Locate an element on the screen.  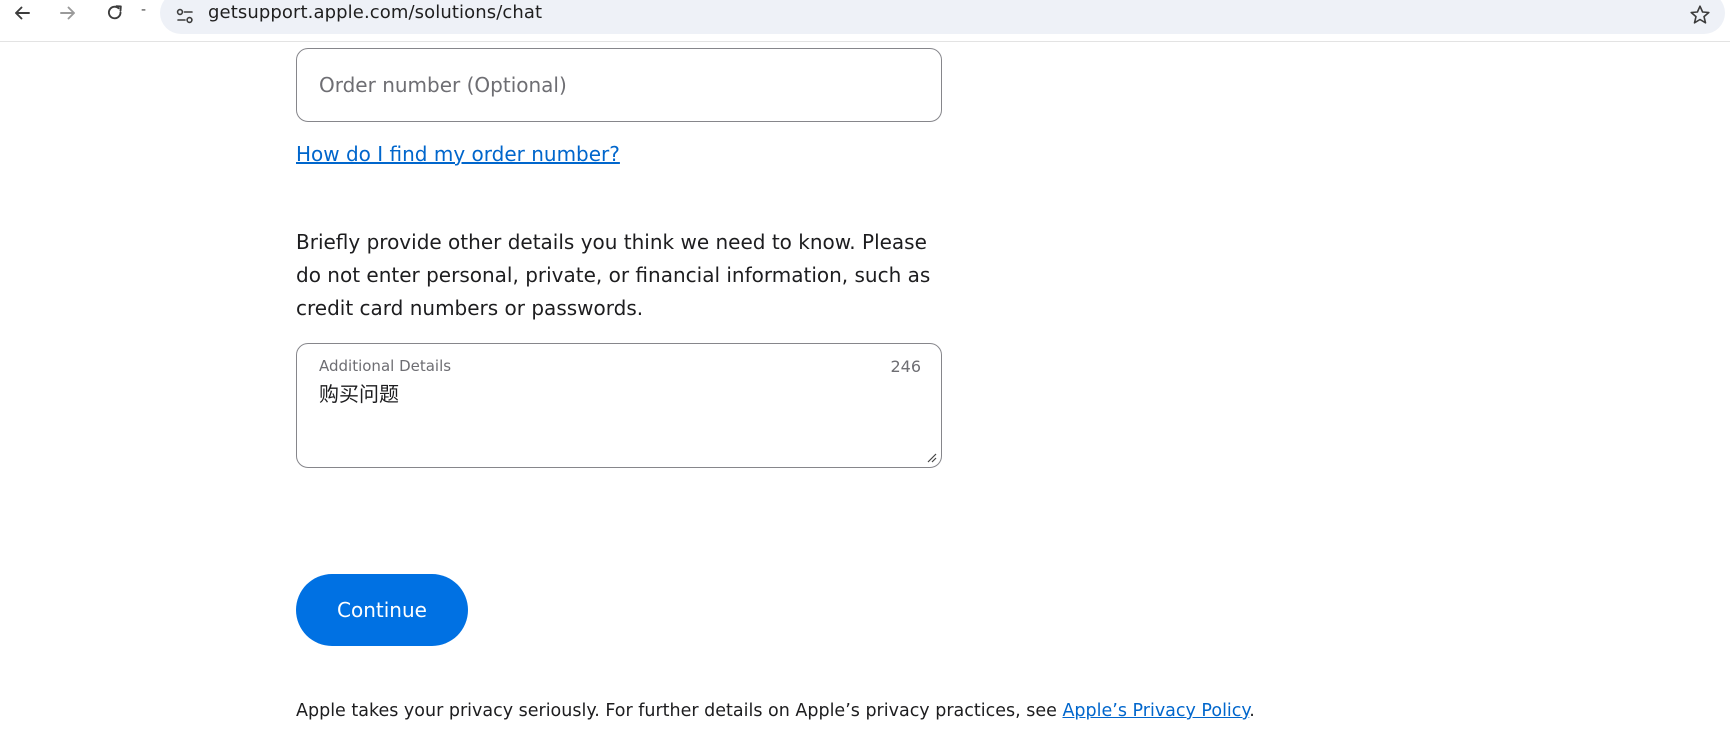
star-icon is located at coordinates (1700, 14).